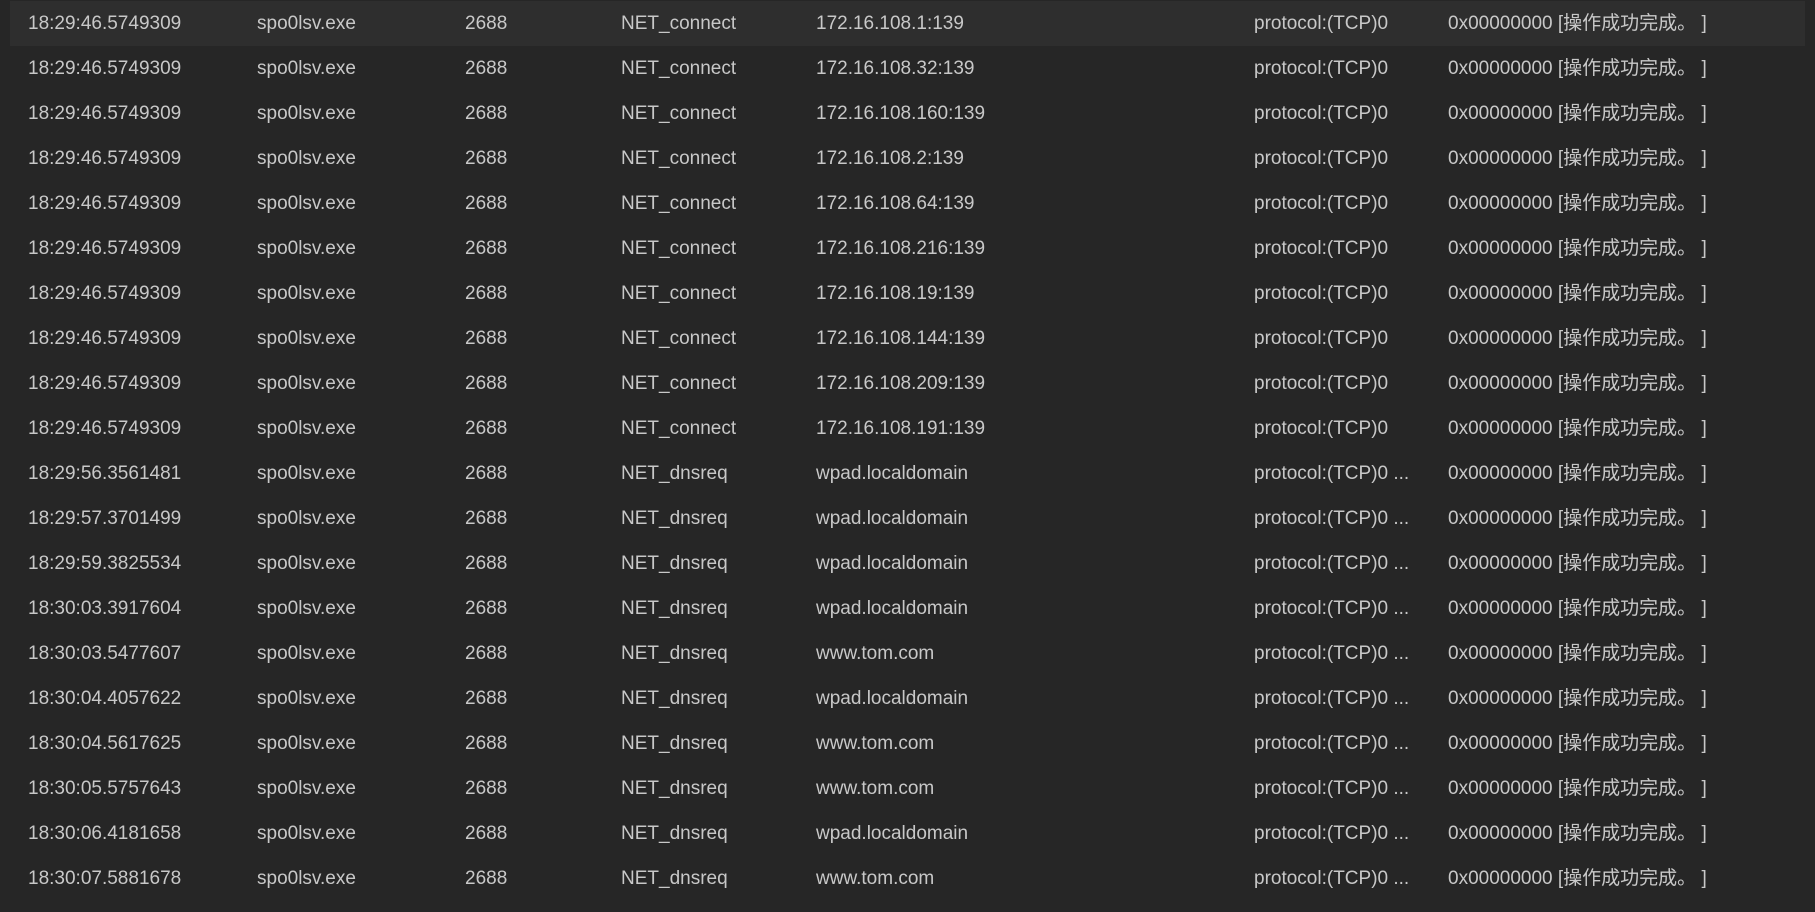 The image size is (1815, 912). What do you see at coordinates (890, 158) in the screenshot?
I see `path-cell: 172.16.108.2:139` at bounding box center [890, 158].